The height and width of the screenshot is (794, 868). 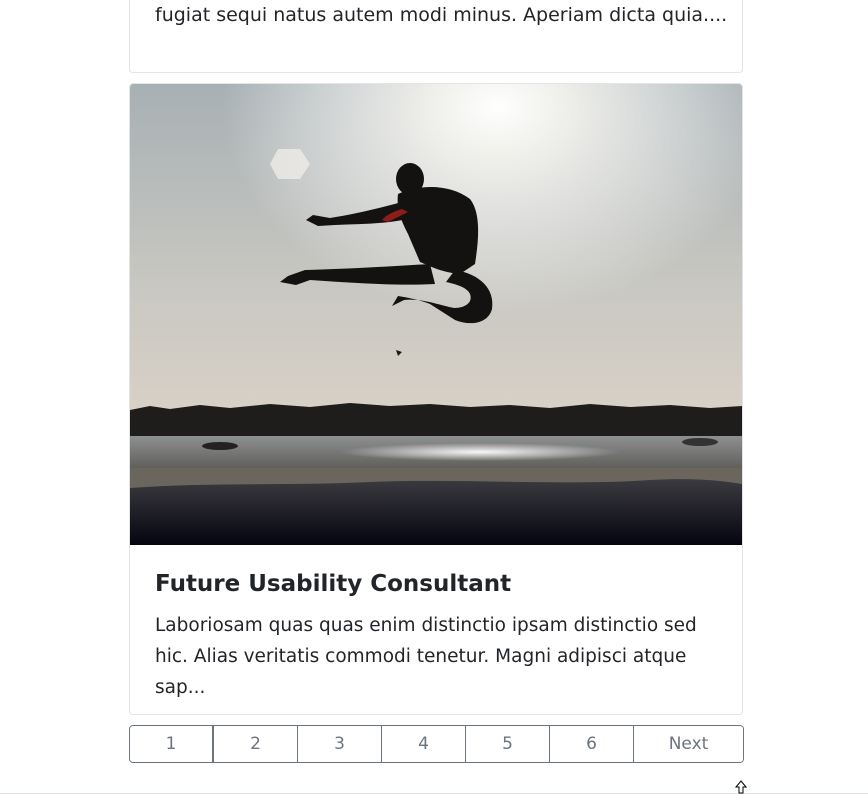 I want to click on page-link-4: 4, so click(x=424, y=744).